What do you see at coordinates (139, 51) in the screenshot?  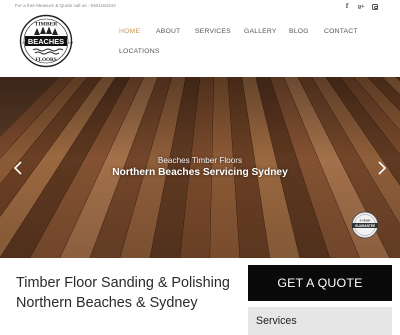 I see `nav-locations: LOCATIONS` at bounding box center [139, 51].